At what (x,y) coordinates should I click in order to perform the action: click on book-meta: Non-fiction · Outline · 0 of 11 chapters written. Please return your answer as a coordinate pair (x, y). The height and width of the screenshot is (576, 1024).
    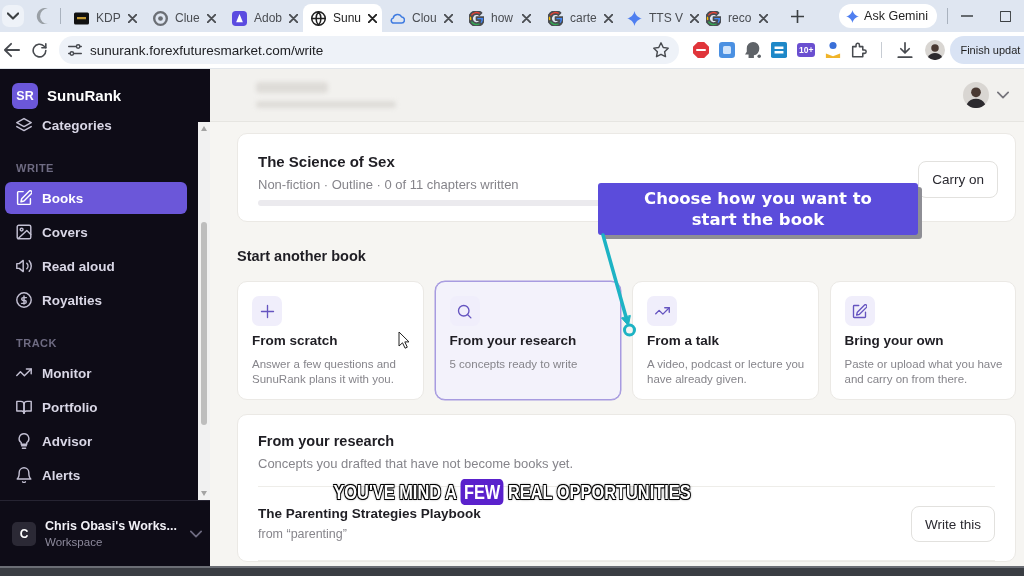
    Looking at the image, I should click on (388, 185).